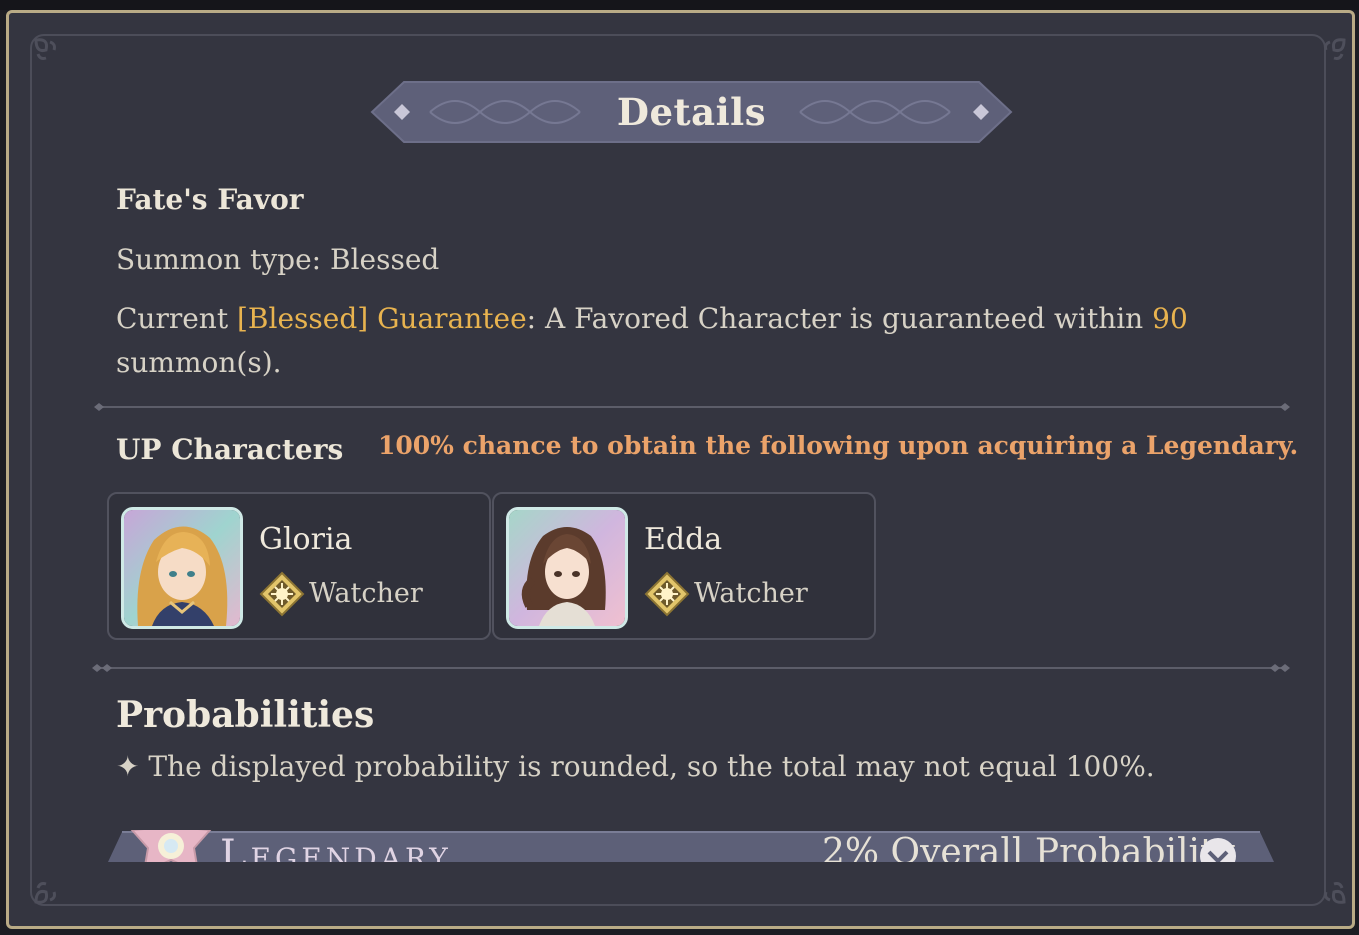  What do you see at coordinates (679, 5) in the screenshot?
I see `background-strip` at bounding box center [679, 5].